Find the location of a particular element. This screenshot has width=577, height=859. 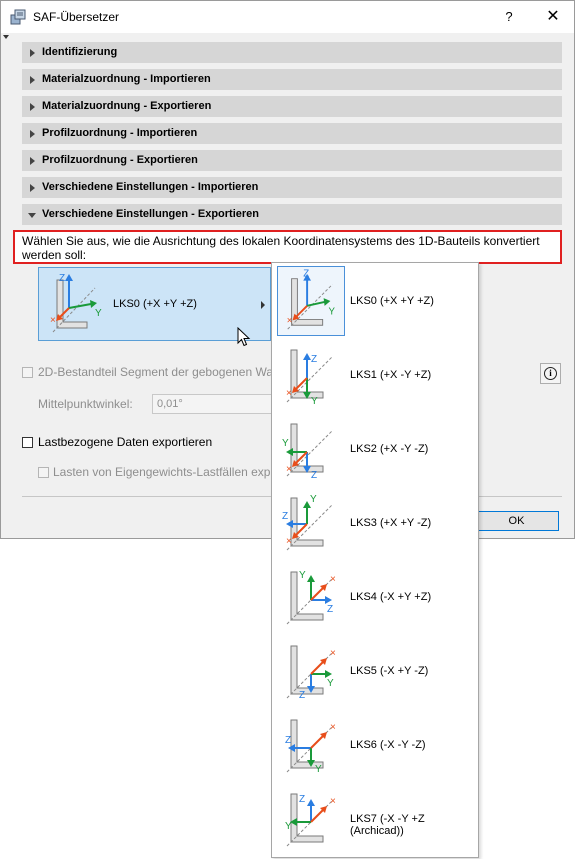

lcs-option-6: Z Y × LKS6 (-X -Y -Z) is located at coordinates (375, 745).